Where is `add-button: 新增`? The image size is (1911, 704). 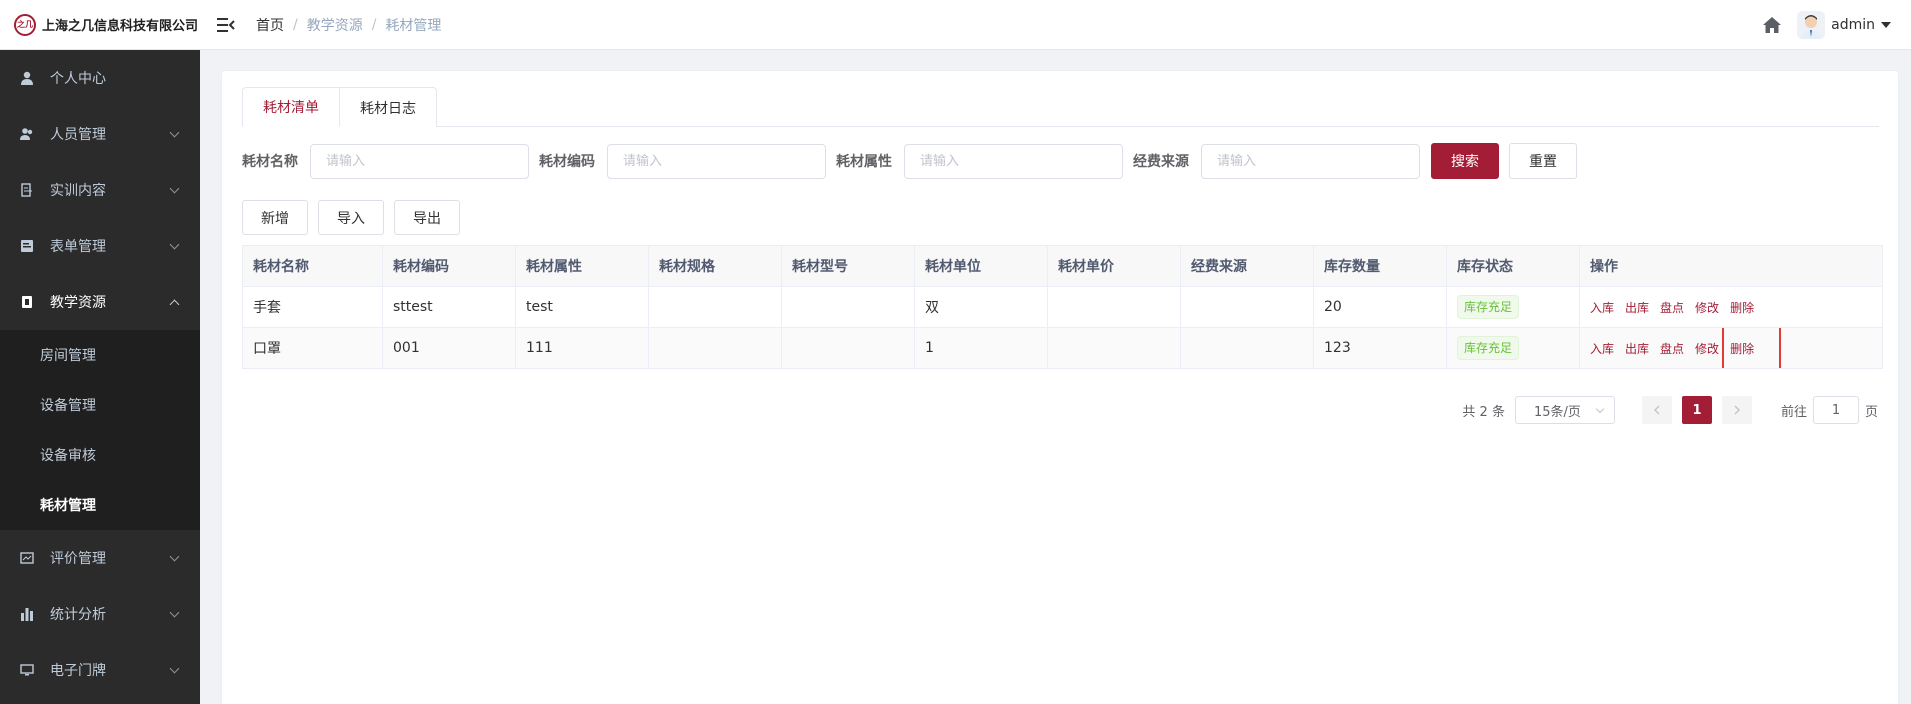
add-button: 新增 is located at coordinates (275, 217).